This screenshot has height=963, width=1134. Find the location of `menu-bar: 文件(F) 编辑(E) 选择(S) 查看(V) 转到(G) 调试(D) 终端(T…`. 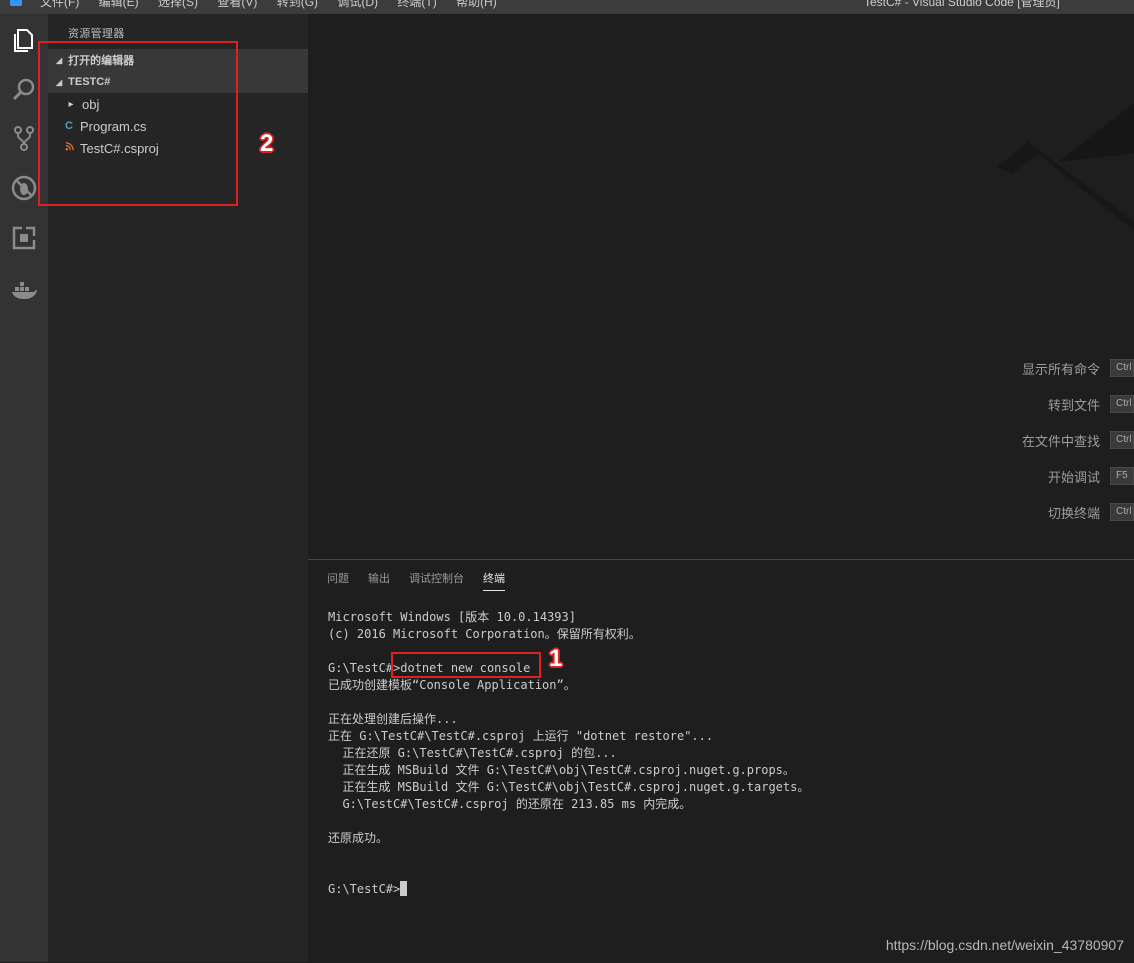

menu-bar: 文件(F) 编辑(E) 选择(S) 查看(V) 转到(G) 调试(D) 终端(T… is located at coordinates (276, 5).